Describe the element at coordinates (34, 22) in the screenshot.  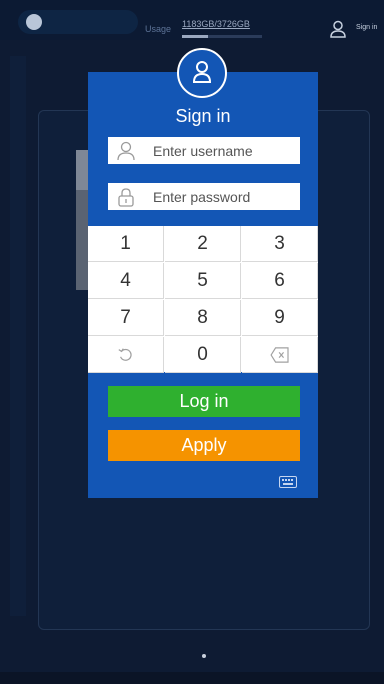
I see `cloud-icon` at that location.